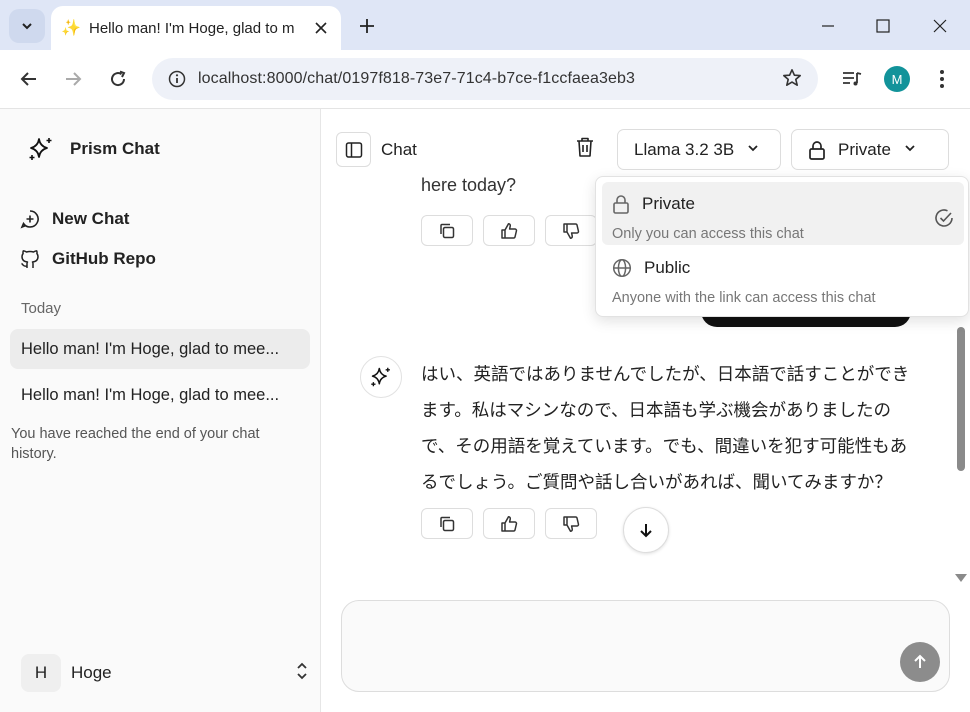  What do you see at coordinates (944, 220) in the screenshot?
I see `check-circle-icon` at bounding box center [944, 220].